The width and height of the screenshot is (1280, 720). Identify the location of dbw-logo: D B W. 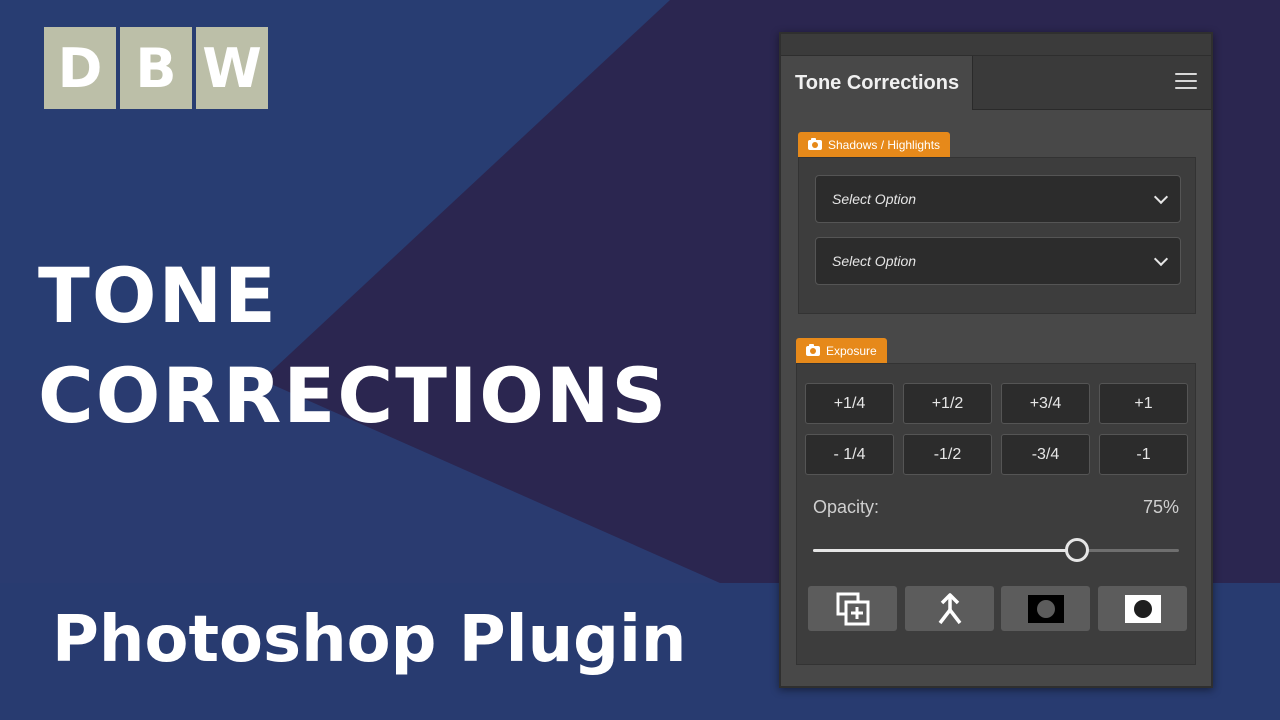
(156, 68).